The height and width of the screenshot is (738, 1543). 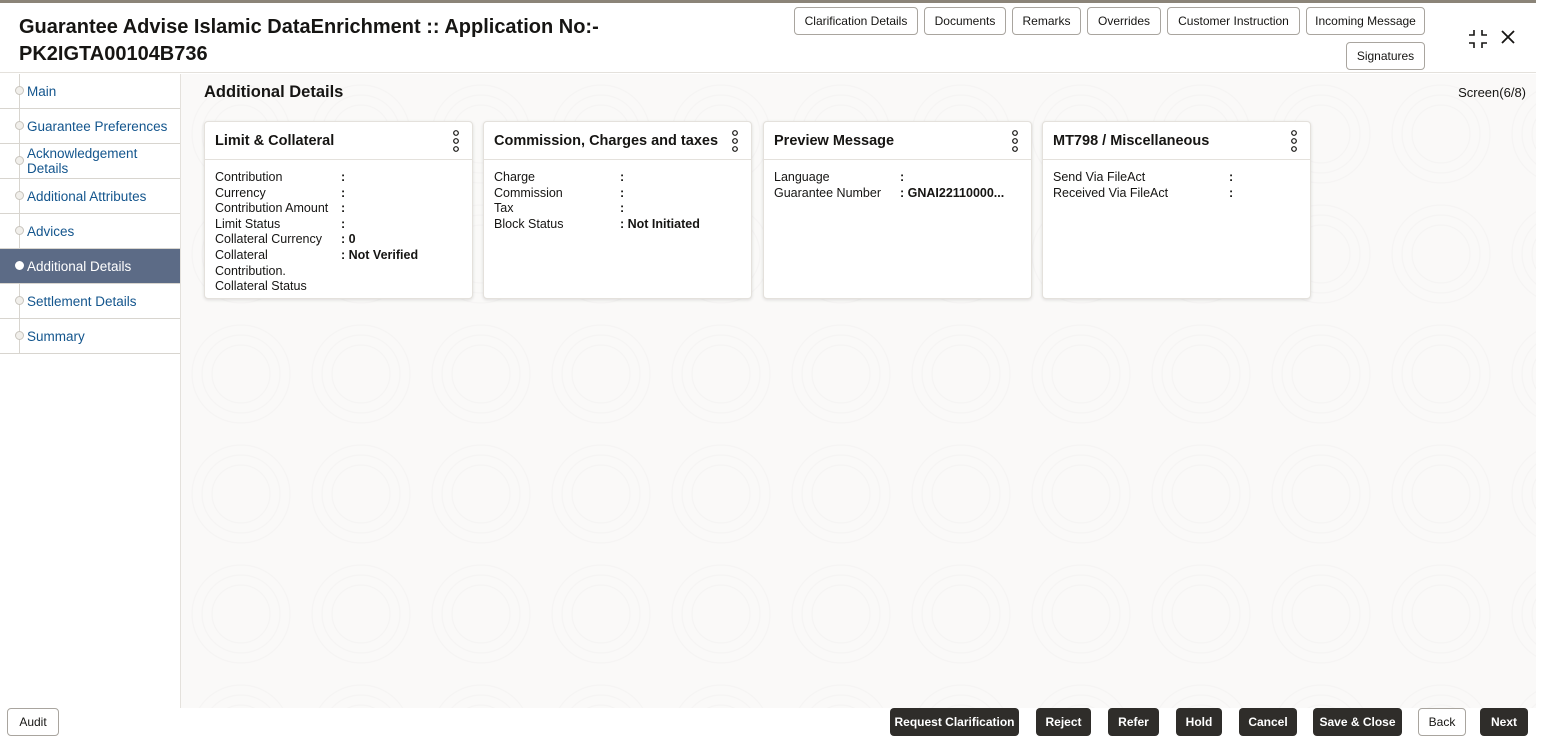 I want to click on field-label: Commission, so click(x=528, y=192).